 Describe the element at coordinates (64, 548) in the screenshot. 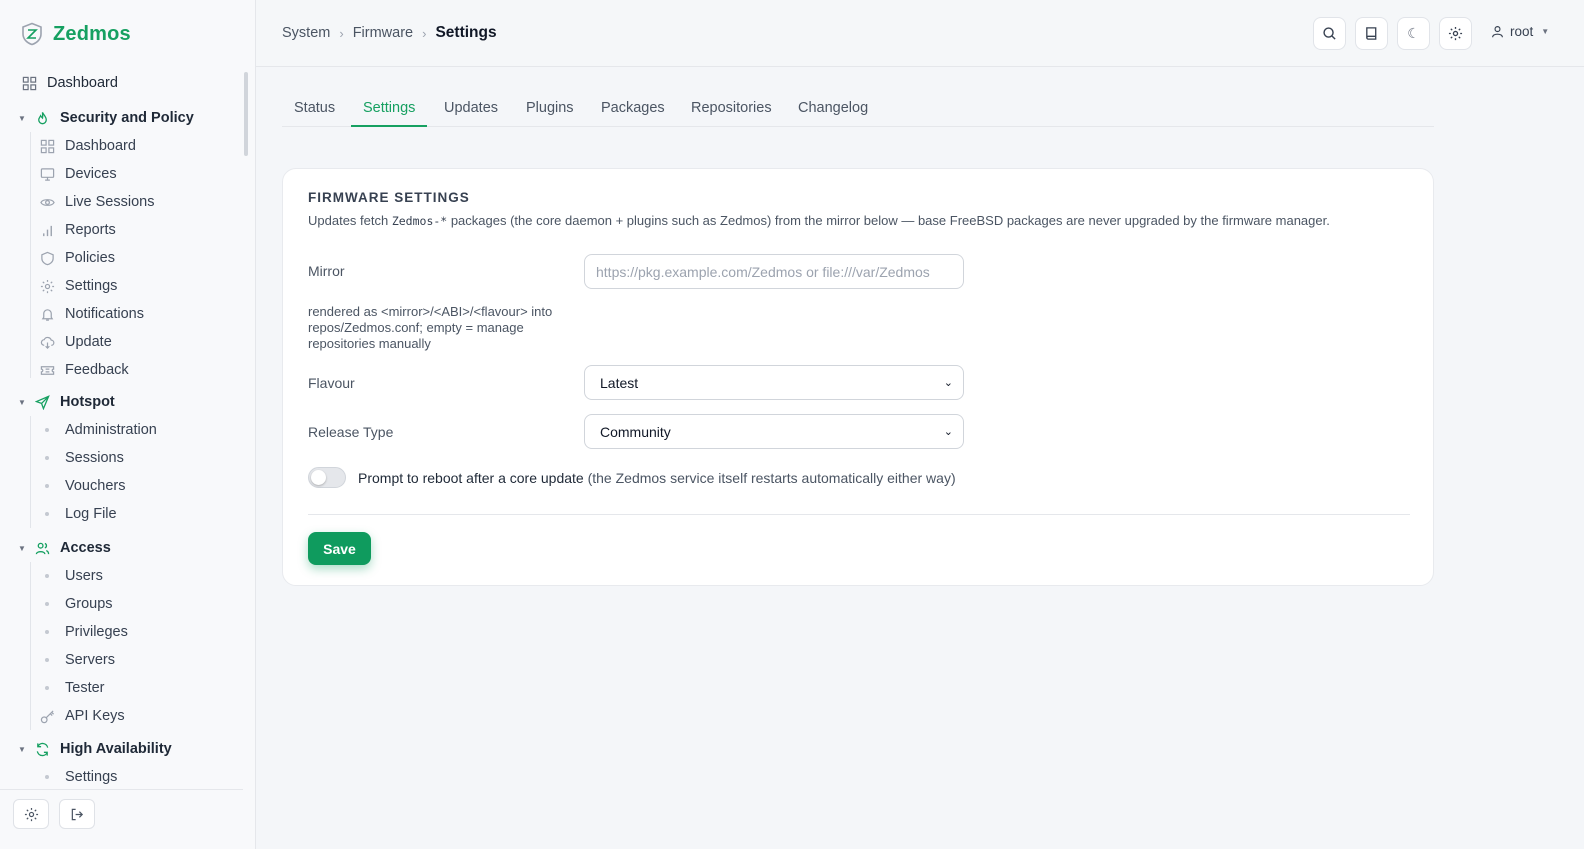

I see `group-access: ▼ Access` at that location.